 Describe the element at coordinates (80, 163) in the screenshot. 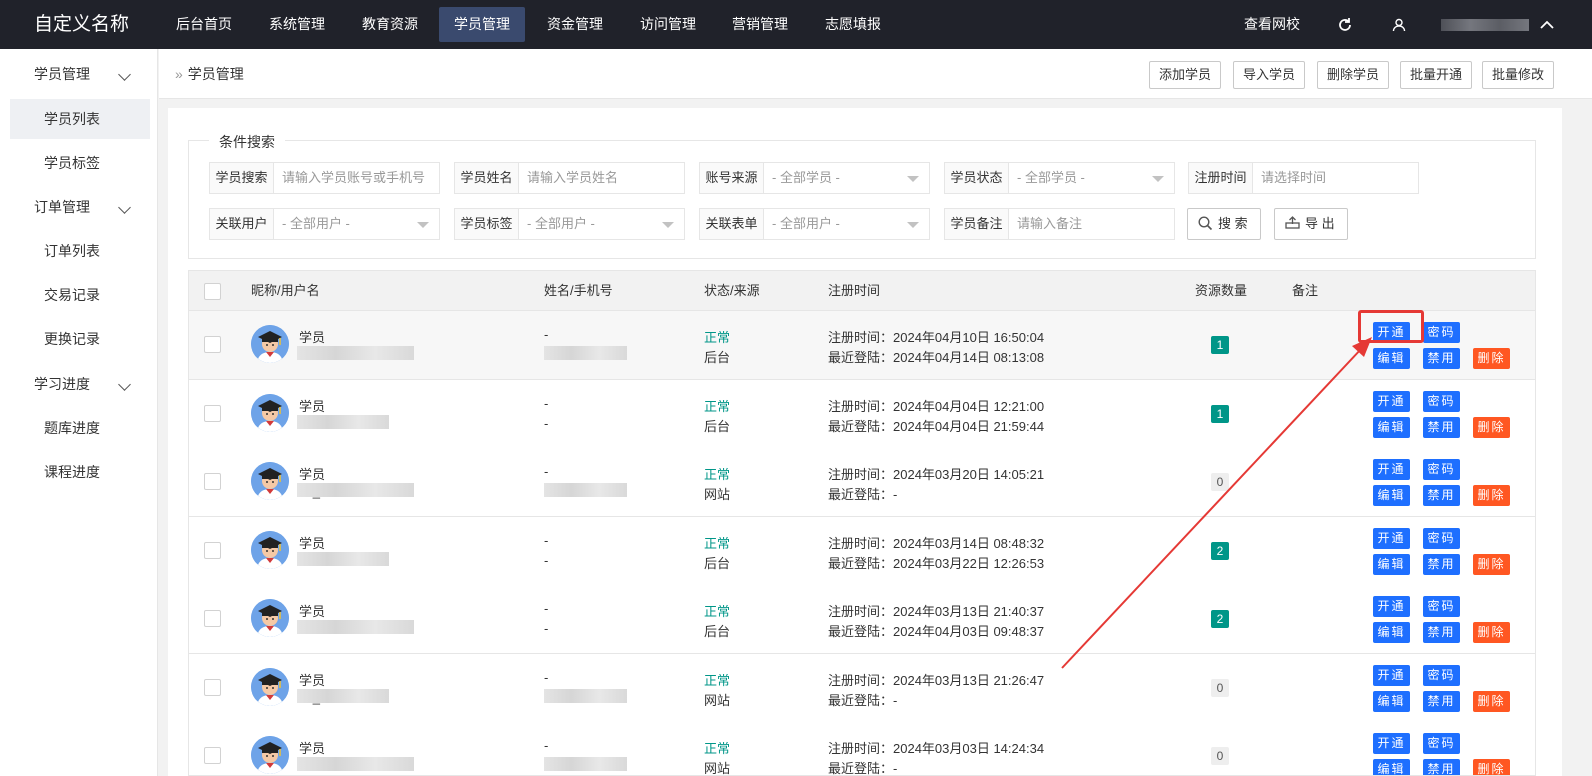

I see `sidebar-item-student-tags: 学员标签` at that location.